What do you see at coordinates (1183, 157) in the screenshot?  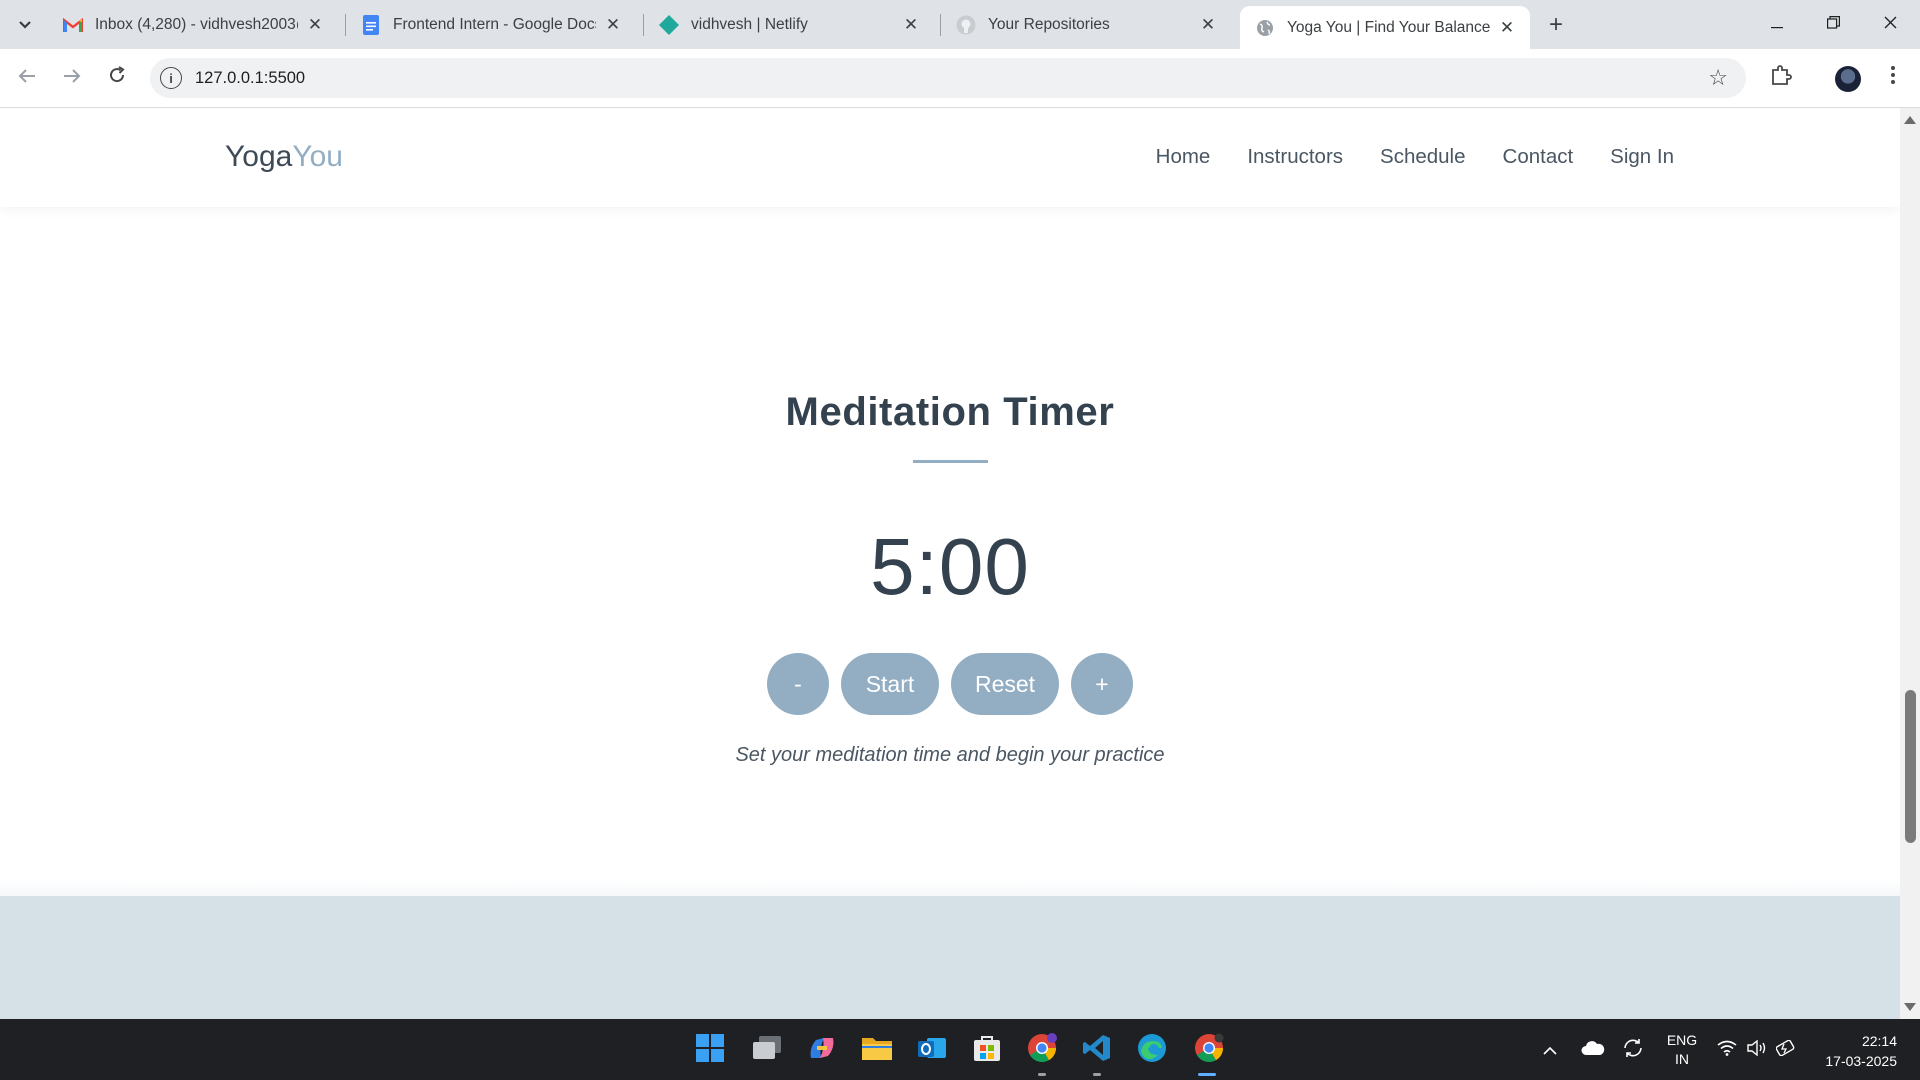 I see `nav-home: Home` at bounding box center [1183, 157].